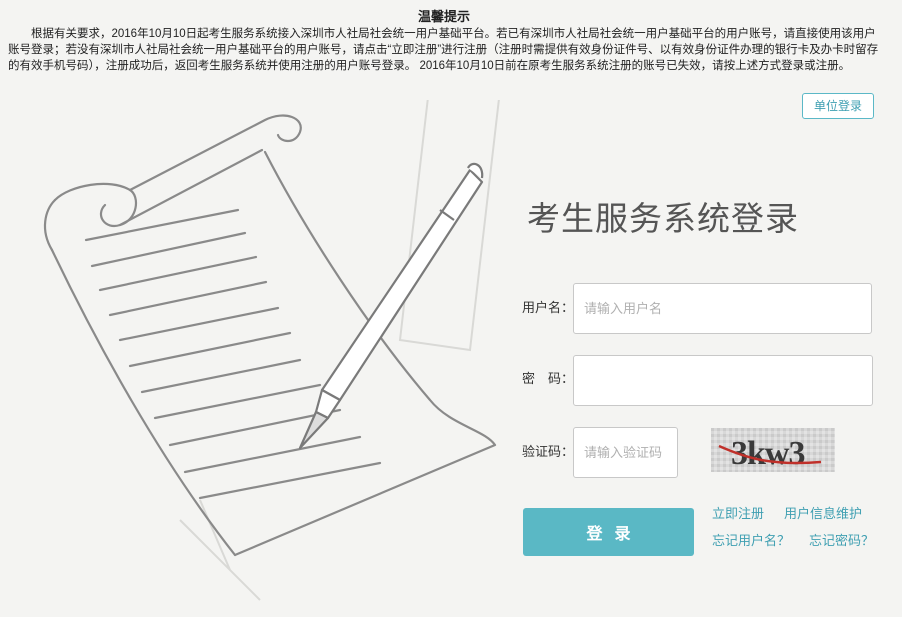 The height and width of the screenshot is (617, 902). What do you see at coordinates (738, 512) in the screenshot?
I see `register-link: 立即注册` at bounding box center [738, 512].